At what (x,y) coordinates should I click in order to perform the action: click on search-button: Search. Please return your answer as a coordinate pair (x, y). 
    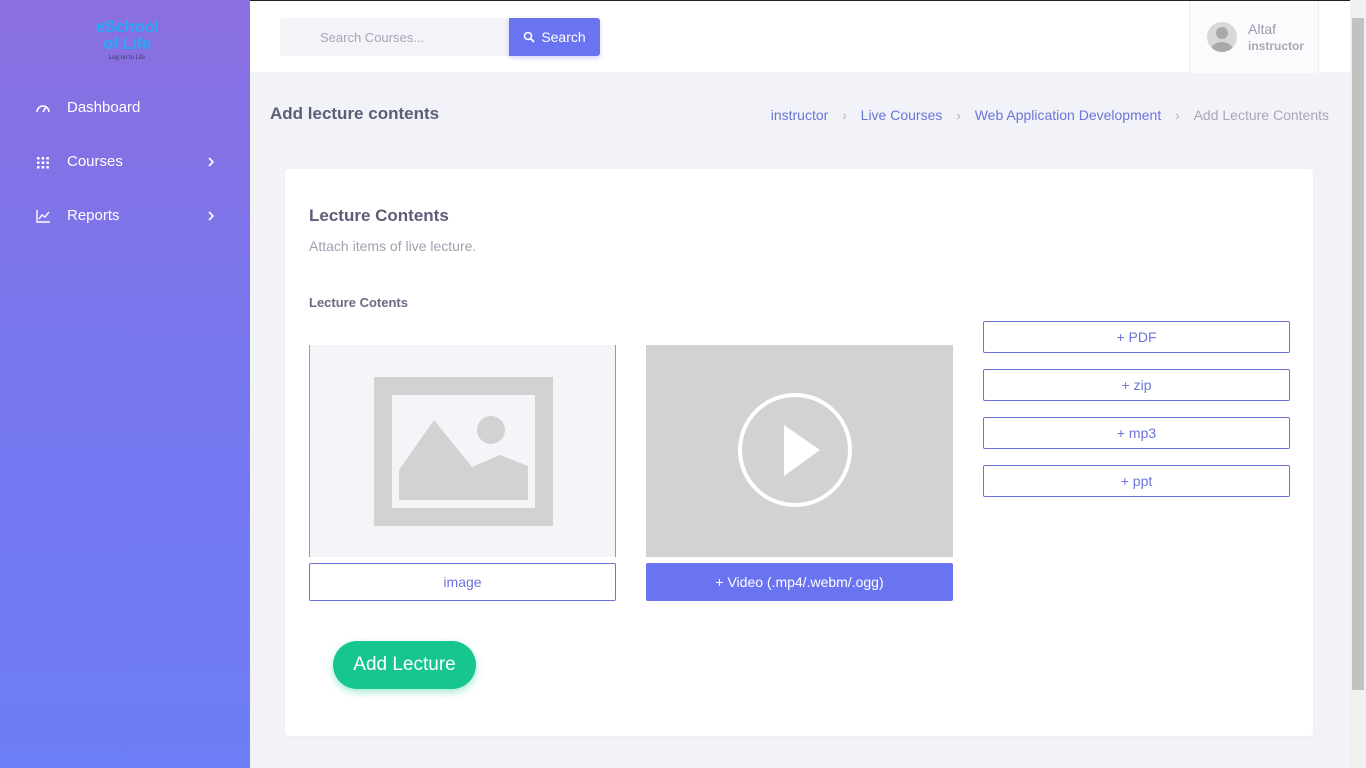
    Looking at the image, I should click on (554, 37).